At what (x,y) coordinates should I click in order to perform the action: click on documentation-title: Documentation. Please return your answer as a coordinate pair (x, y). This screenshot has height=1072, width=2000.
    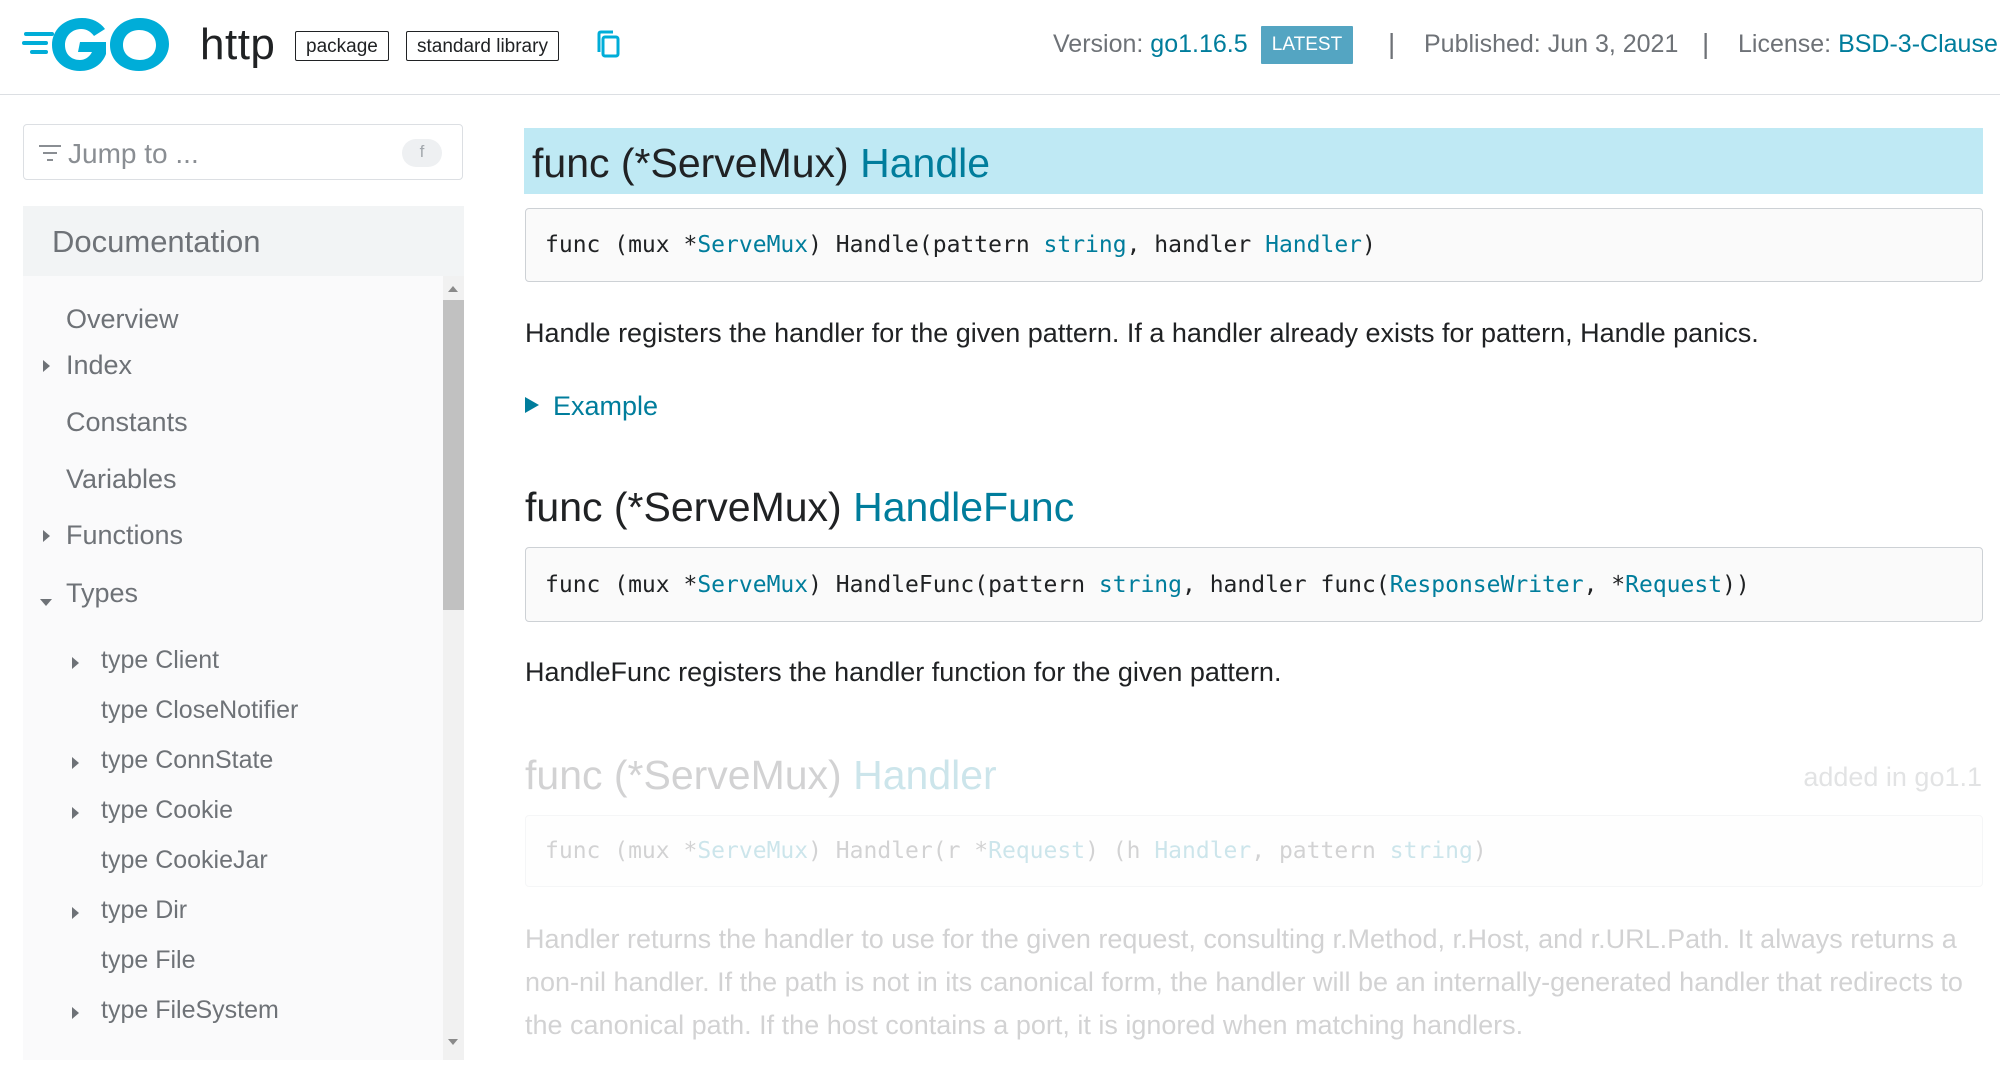
    Looking at the image, I should click on (156, 241).